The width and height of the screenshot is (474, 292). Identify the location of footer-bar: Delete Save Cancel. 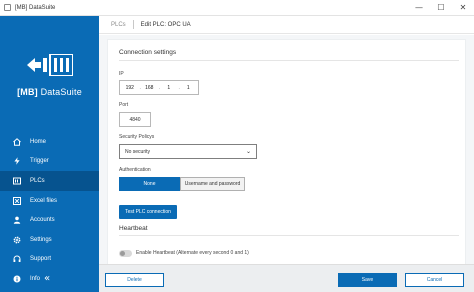
(286, 278).